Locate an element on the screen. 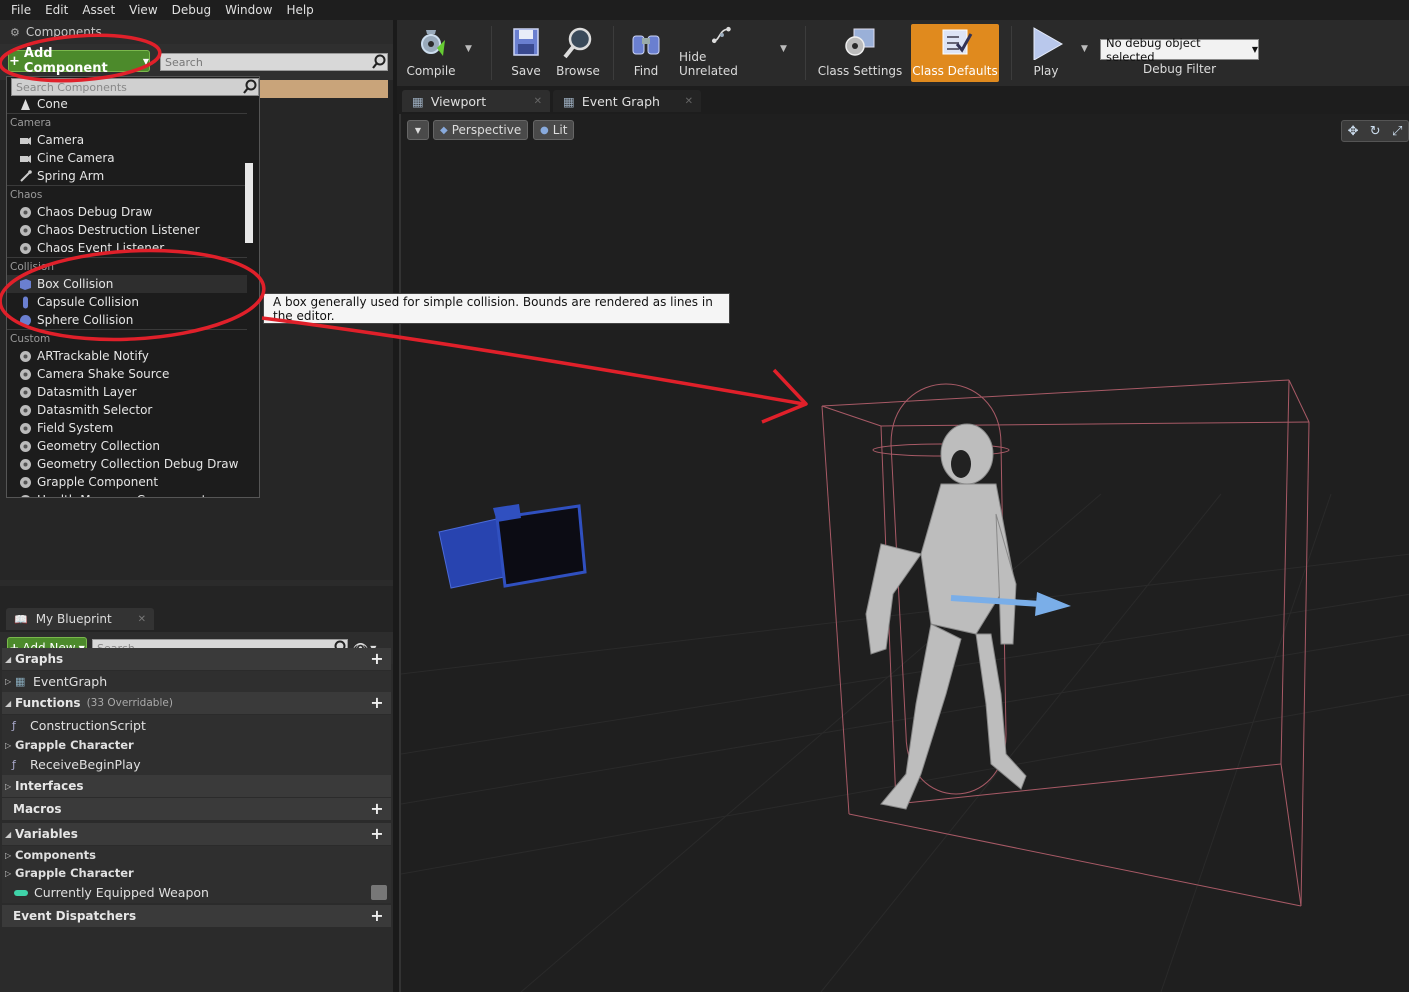  variables-section: ◢ Variables + is located at coordinates (196, 834).